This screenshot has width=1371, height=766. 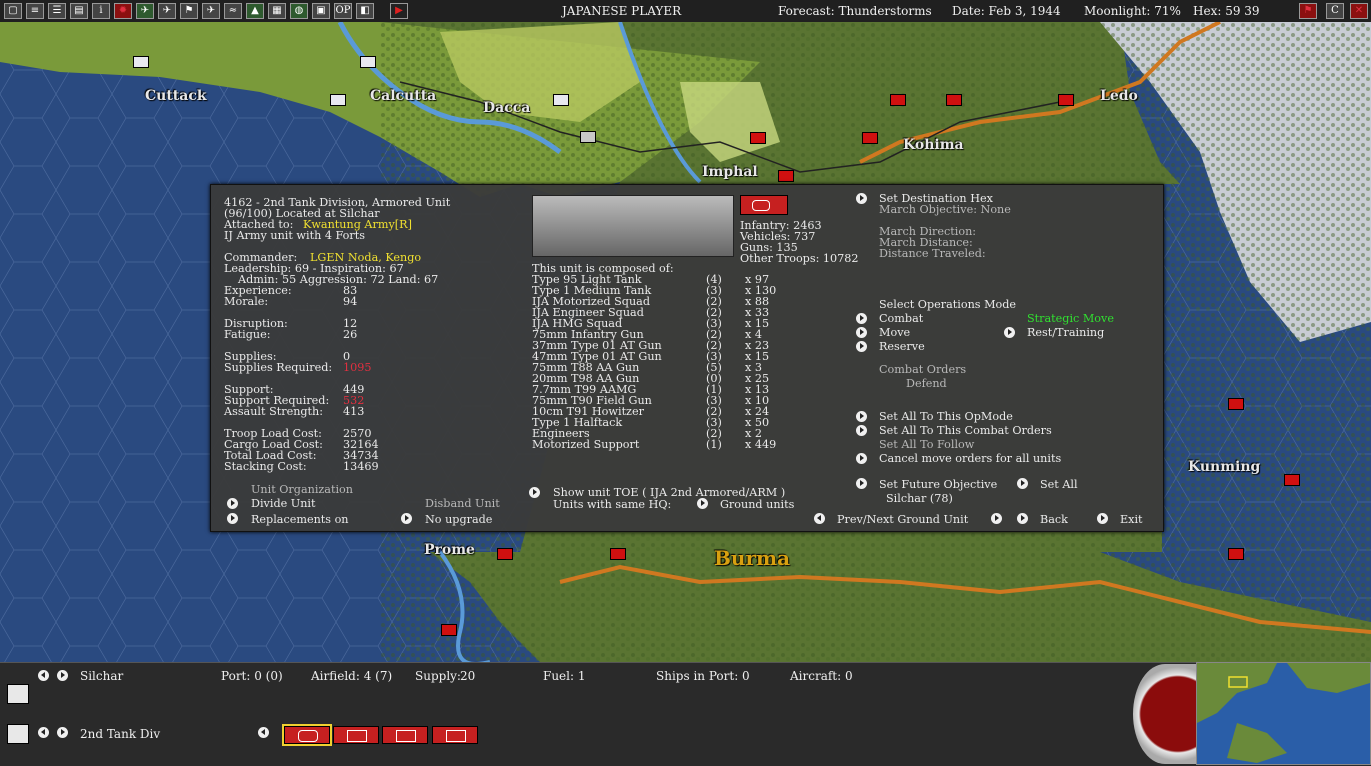 I want to click on set-future-objective-button: Set Future Objective, so click(x=938, y=484).